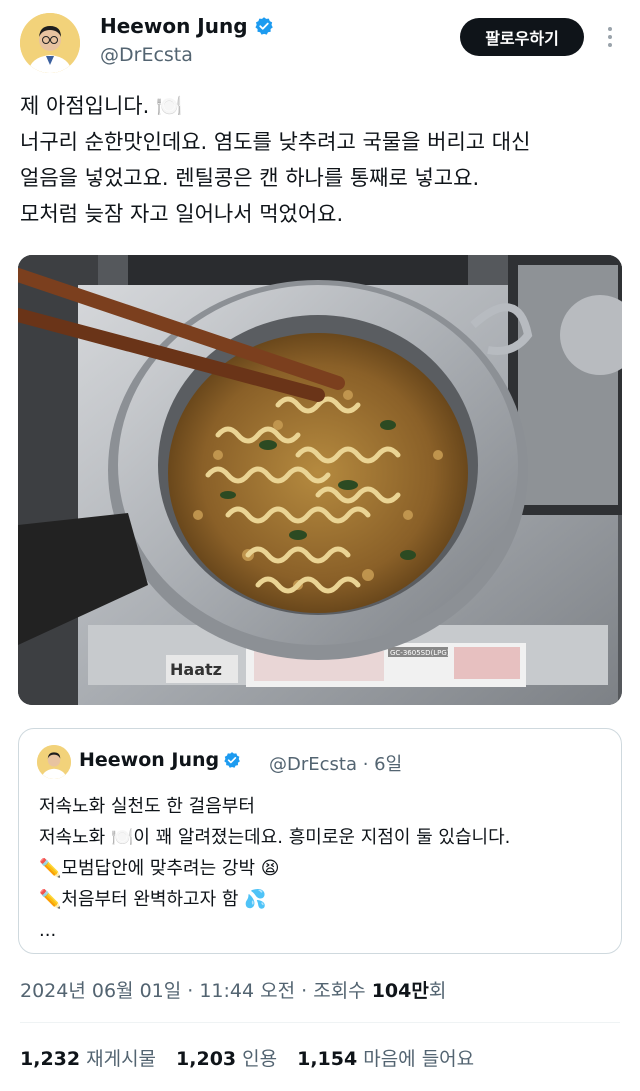  Describe the element at coordinates (174, 26) in the screenshot. I see `author-name-text: Heewon Jung` at that location.